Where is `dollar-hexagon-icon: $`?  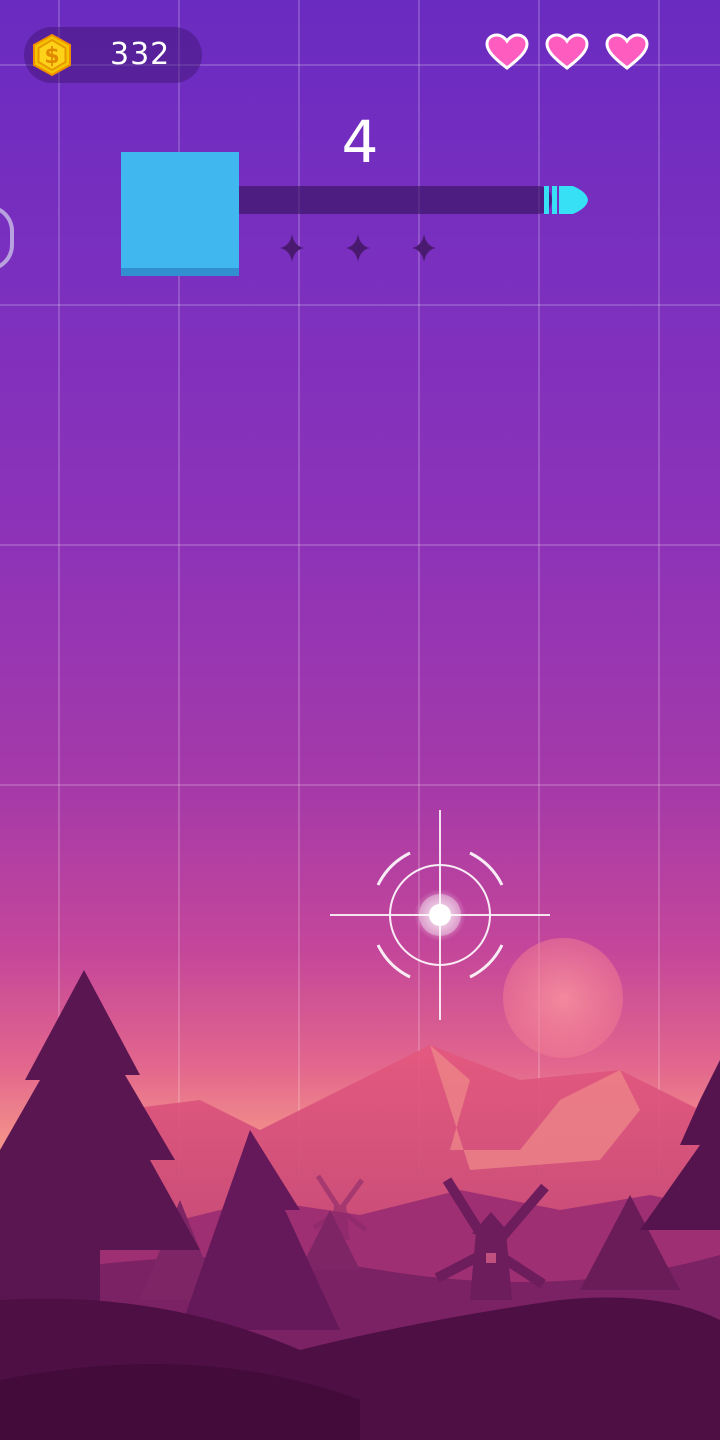 dollar-hexagon-icon: $ is located at coordinates (52, 55).